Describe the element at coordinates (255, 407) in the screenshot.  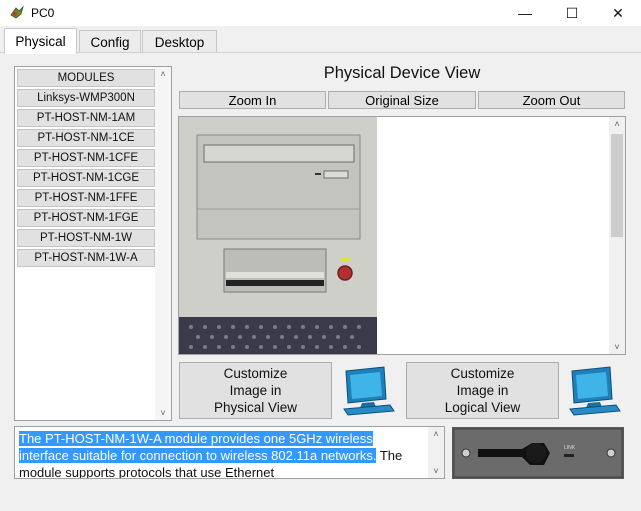
I see `customize-physical-line3: Physical View` at that location.